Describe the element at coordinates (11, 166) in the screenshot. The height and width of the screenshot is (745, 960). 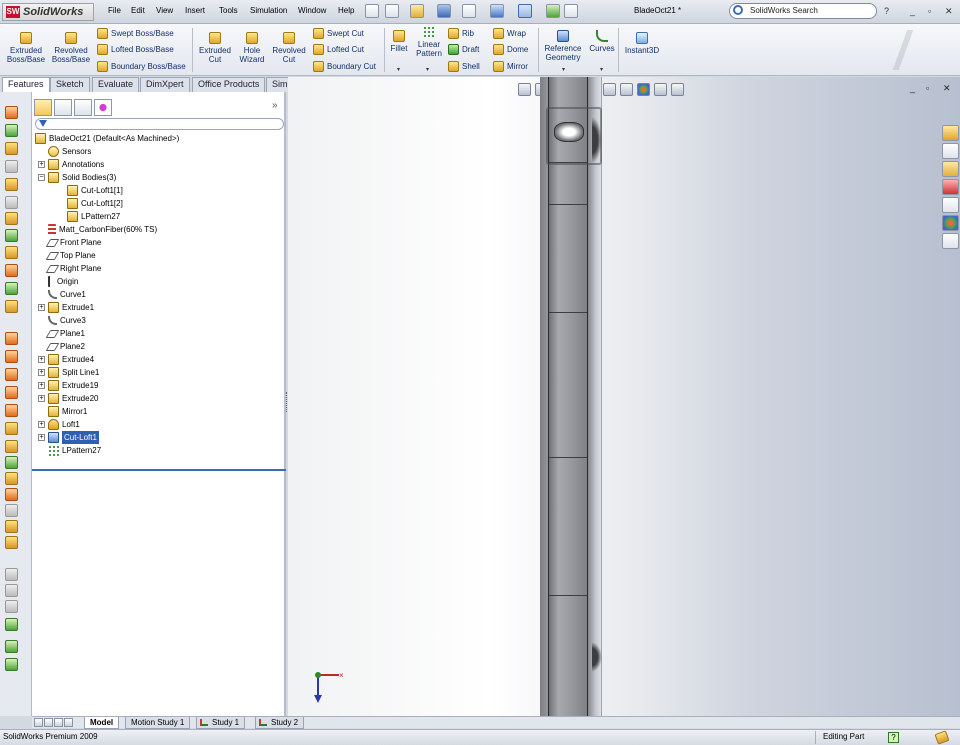
I see `fillet-icon` at that location.